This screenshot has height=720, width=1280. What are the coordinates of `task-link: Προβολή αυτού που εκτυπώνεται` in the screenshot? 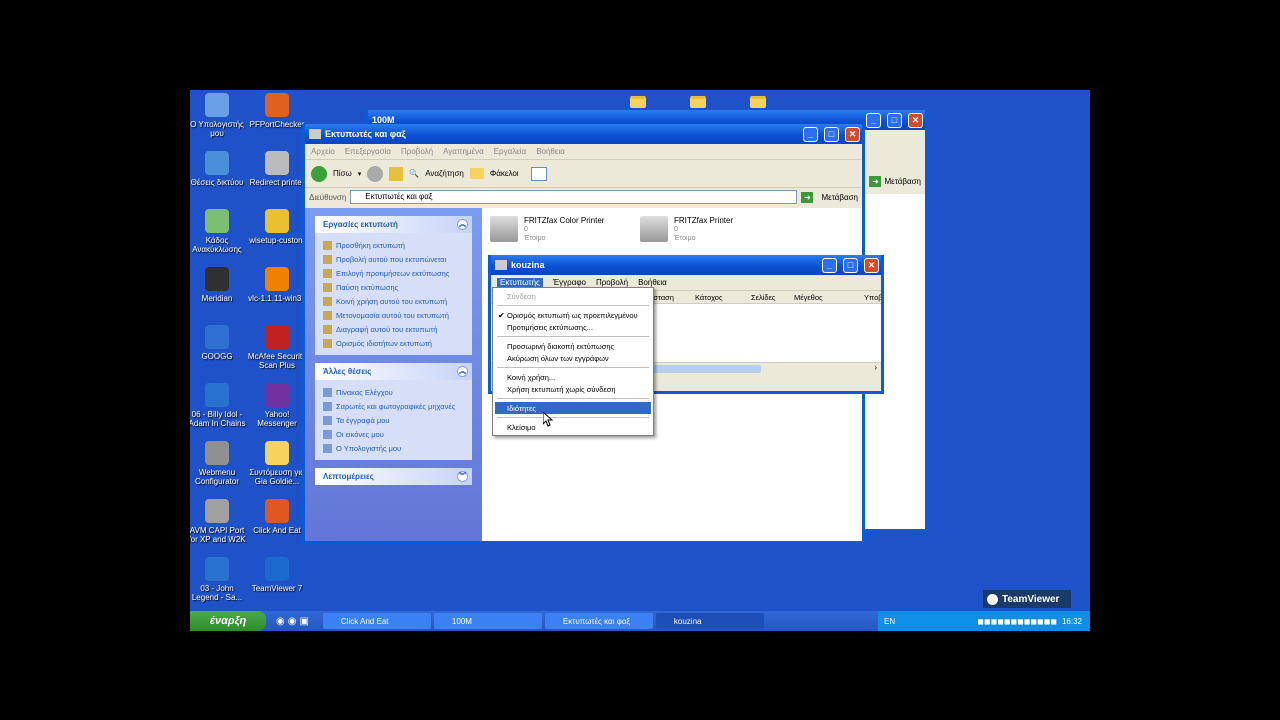 It's located at (393, 259).